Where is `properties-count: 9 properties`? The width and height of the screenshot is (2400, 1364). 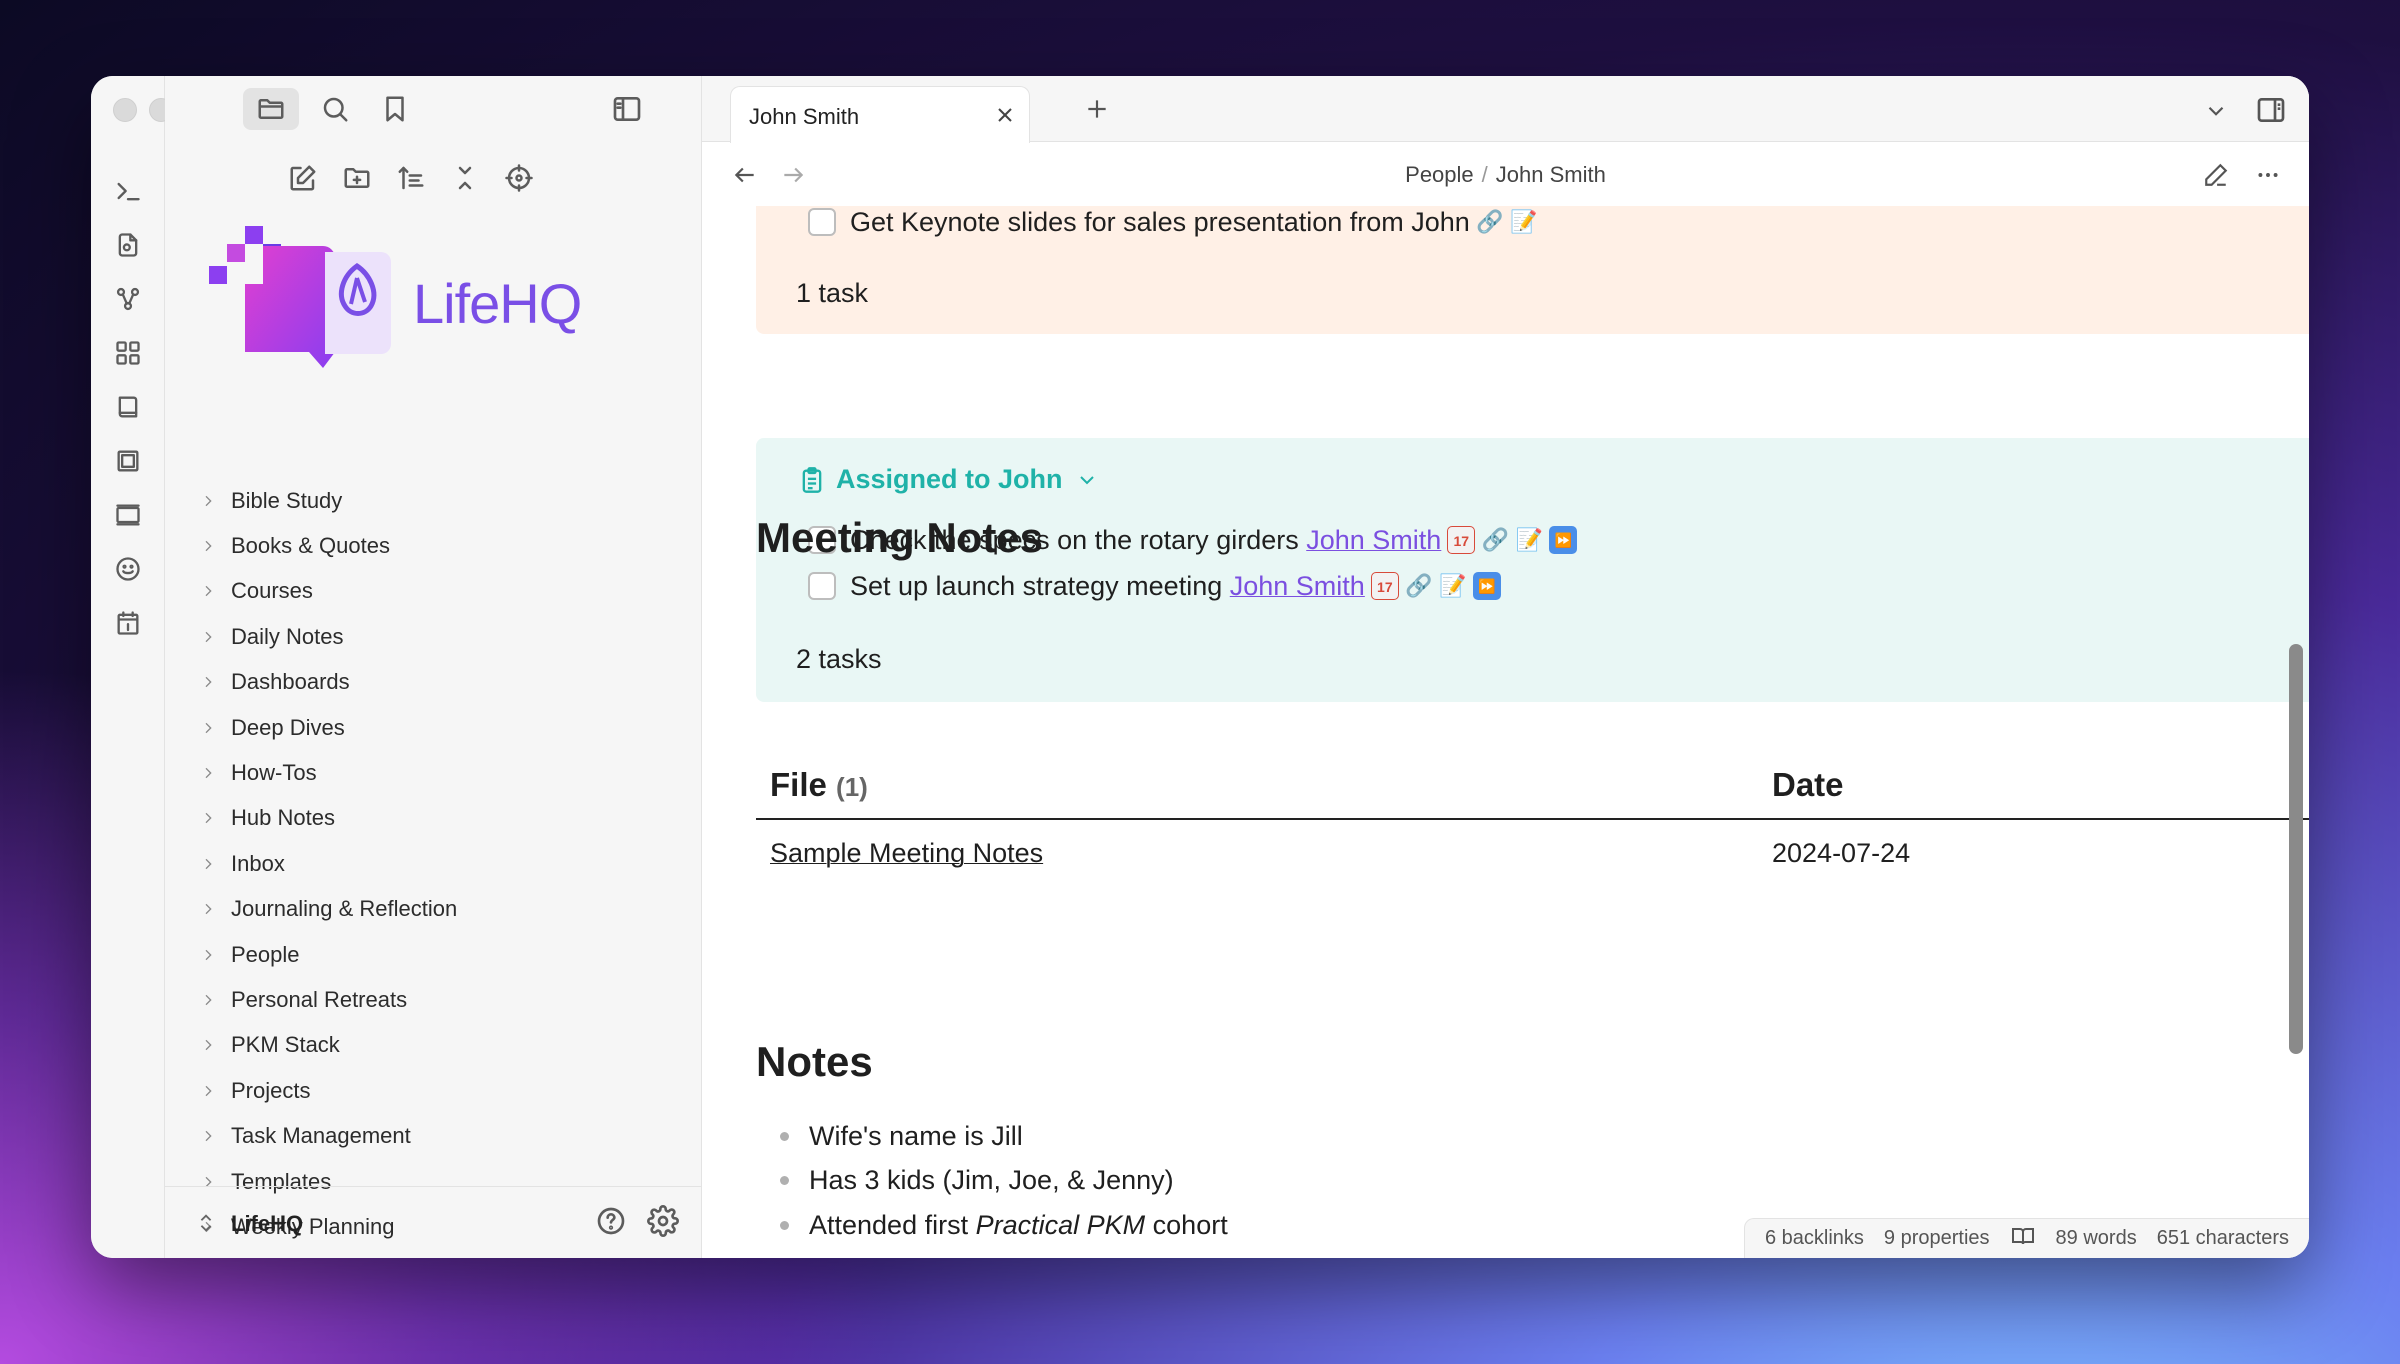
properties-count: 9 properties is located at coordinates (1937, 1238).